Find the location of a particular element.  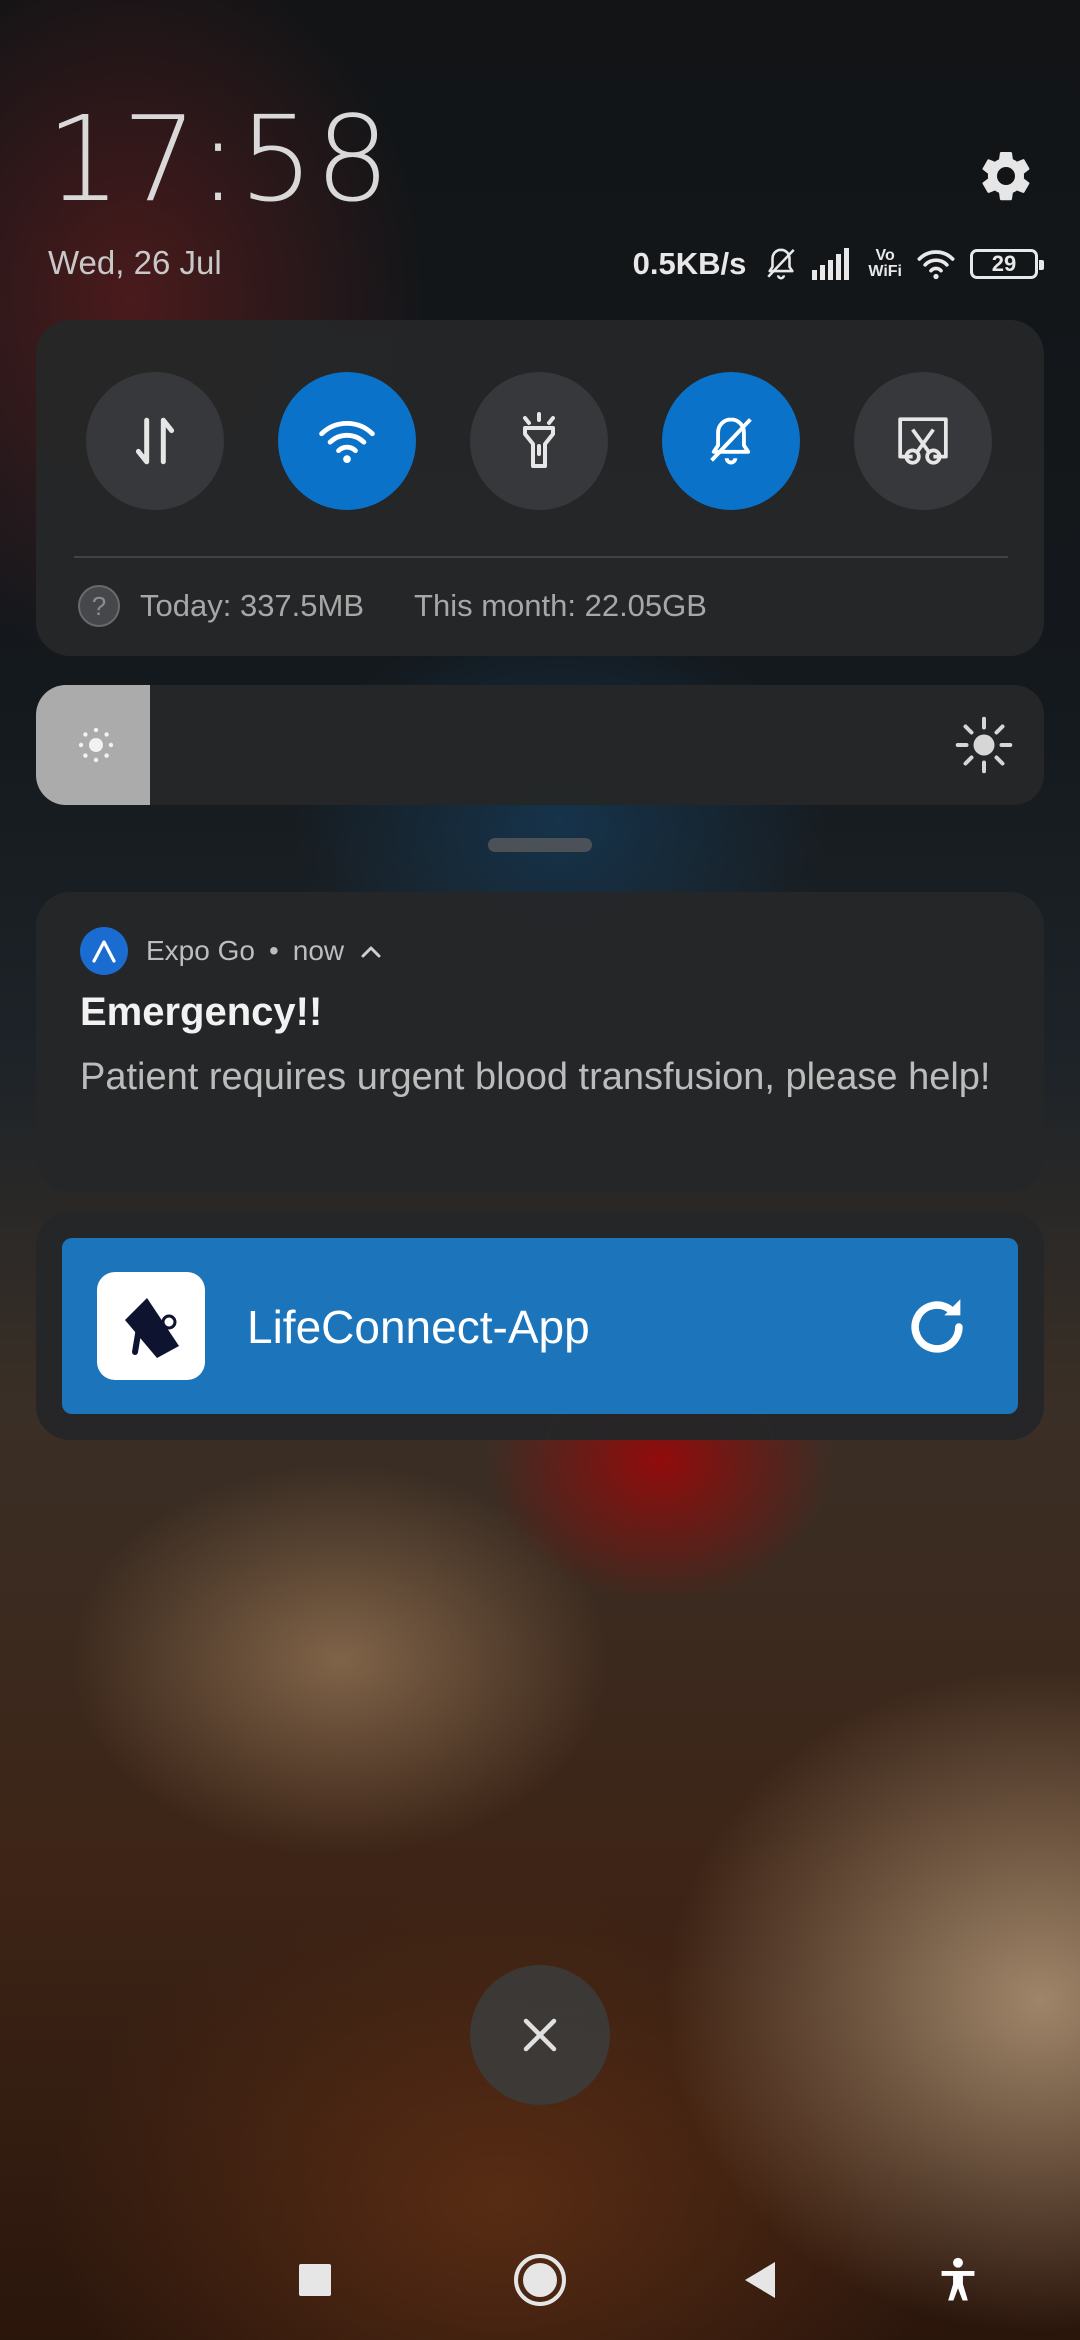

wifi-status-icon is located at coordinates (936, 264).